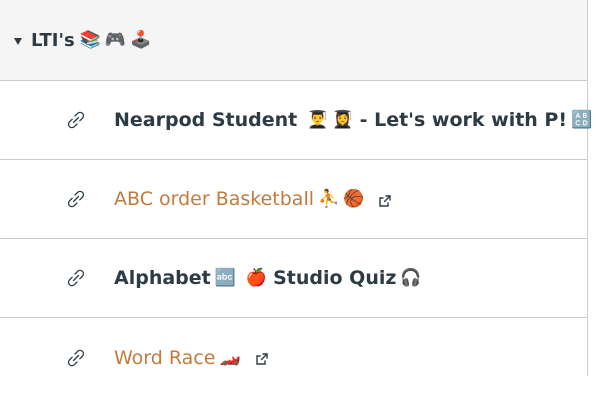 Image resolution: width=596 pixels, height=397 pixels. I want to click on module-title-text: LTI's, so click(53, 40).